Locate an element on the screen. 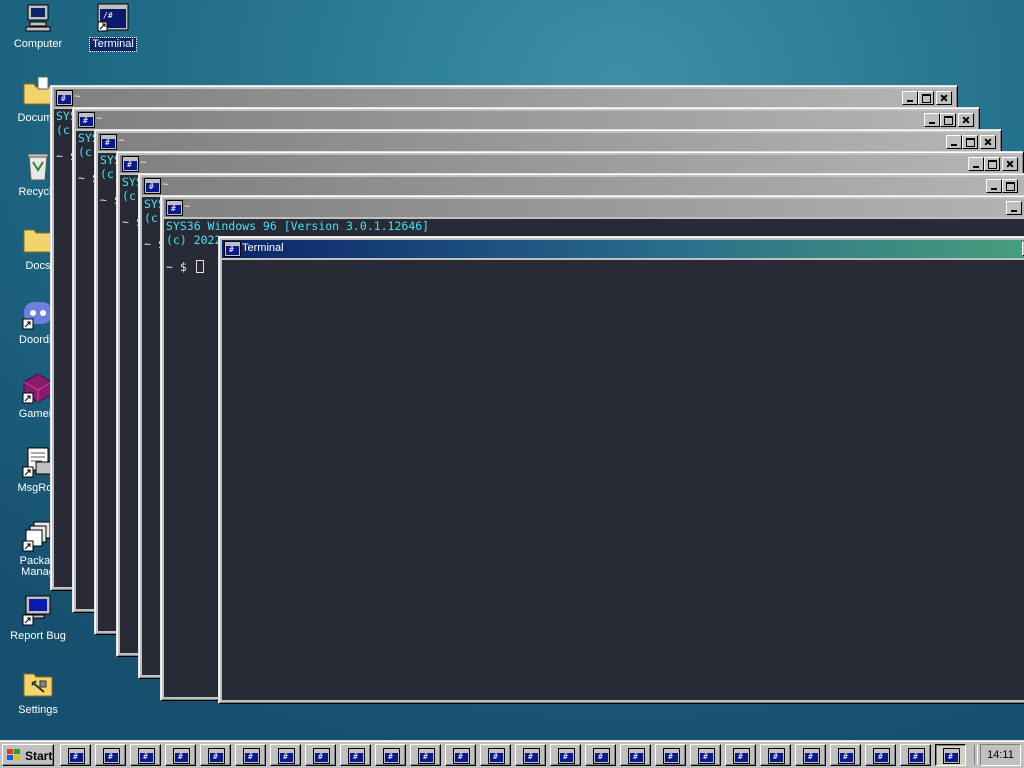 The width and height of the screenshot is (1024, 768). desktop-icon-label: Docs is located at coordinates (38, 266).